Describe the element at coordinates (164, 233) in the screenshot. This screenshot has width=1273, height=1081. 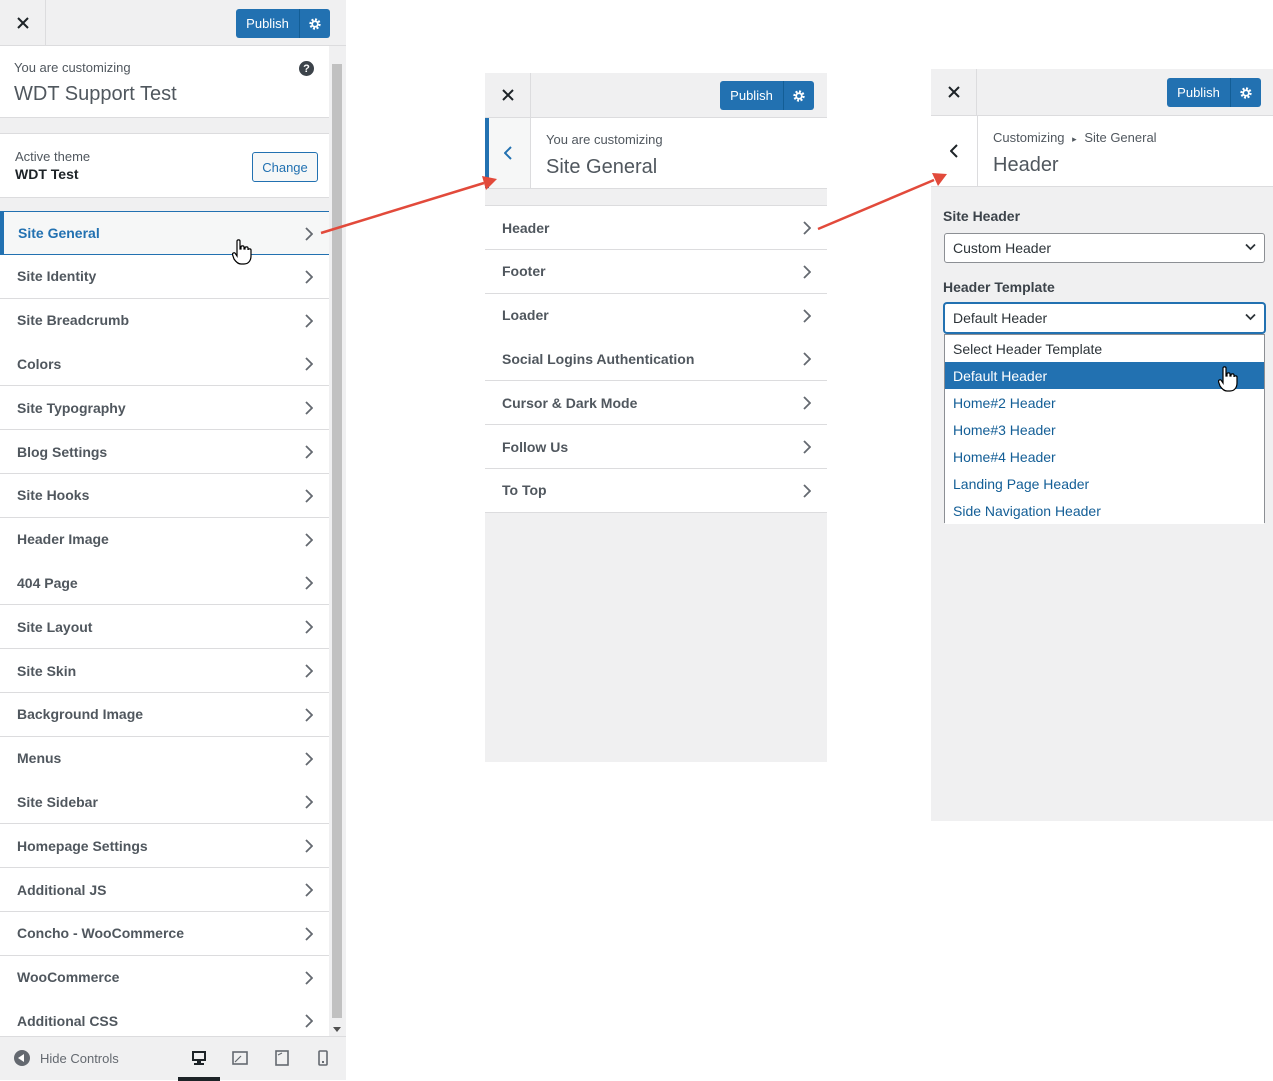
I see `sidebar-item-site-general: Site General` at that location.